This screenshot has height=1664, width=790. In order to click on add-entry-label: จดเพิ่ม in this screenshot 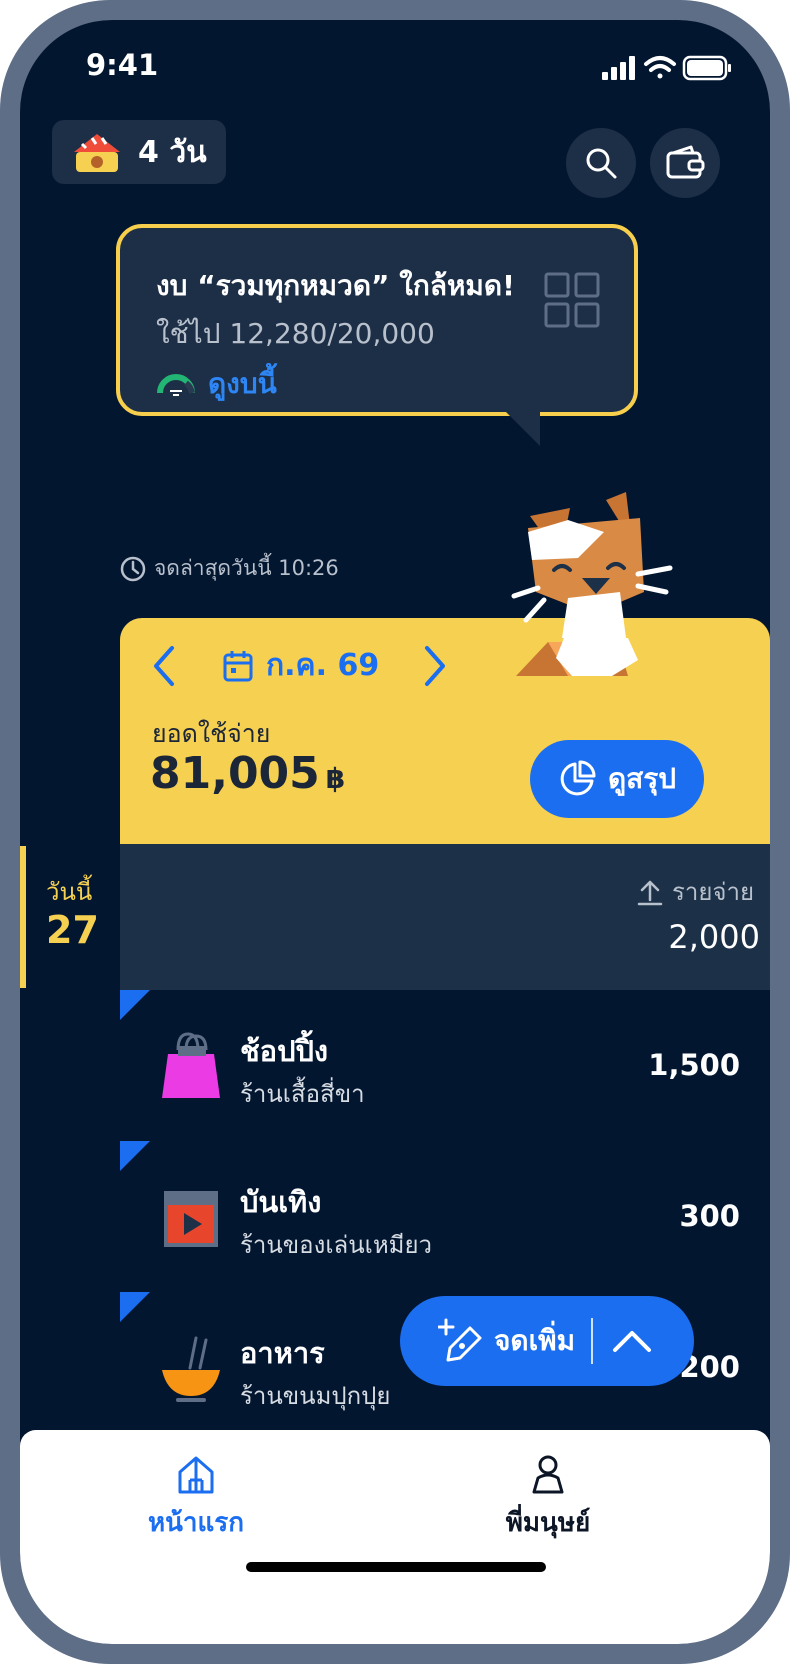, I will do `click(535, 1340)`.